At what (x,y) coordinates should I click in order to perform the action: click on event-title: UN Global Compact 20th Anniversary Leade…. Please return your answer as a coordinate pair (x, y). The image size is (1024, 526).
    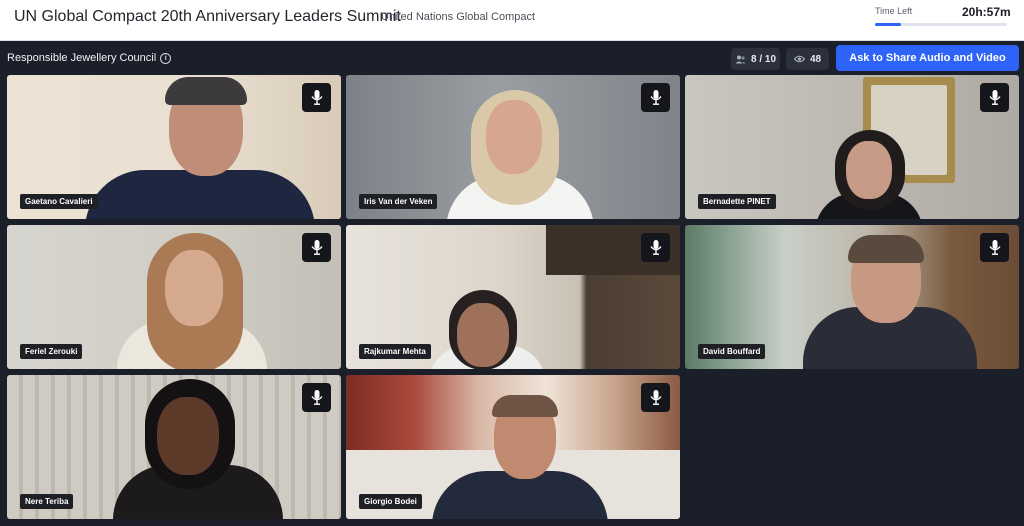
    Looking at the image, I should click on (207, 16).